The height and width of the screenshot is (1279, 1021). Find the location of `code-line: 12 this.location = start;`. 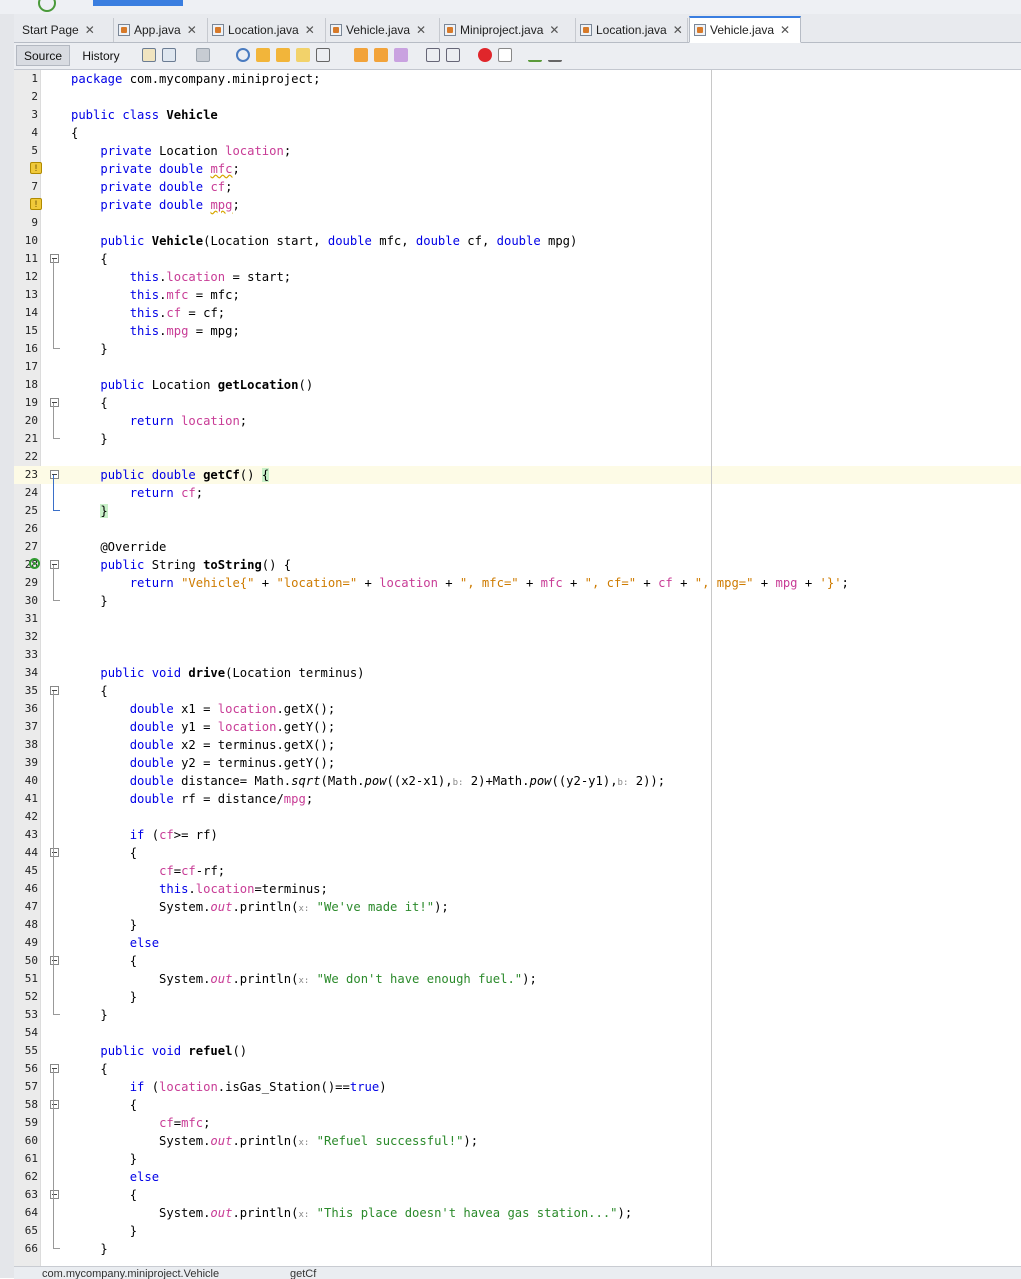

code-line: 12 this.location = start; is located at coordinates (517, 277).